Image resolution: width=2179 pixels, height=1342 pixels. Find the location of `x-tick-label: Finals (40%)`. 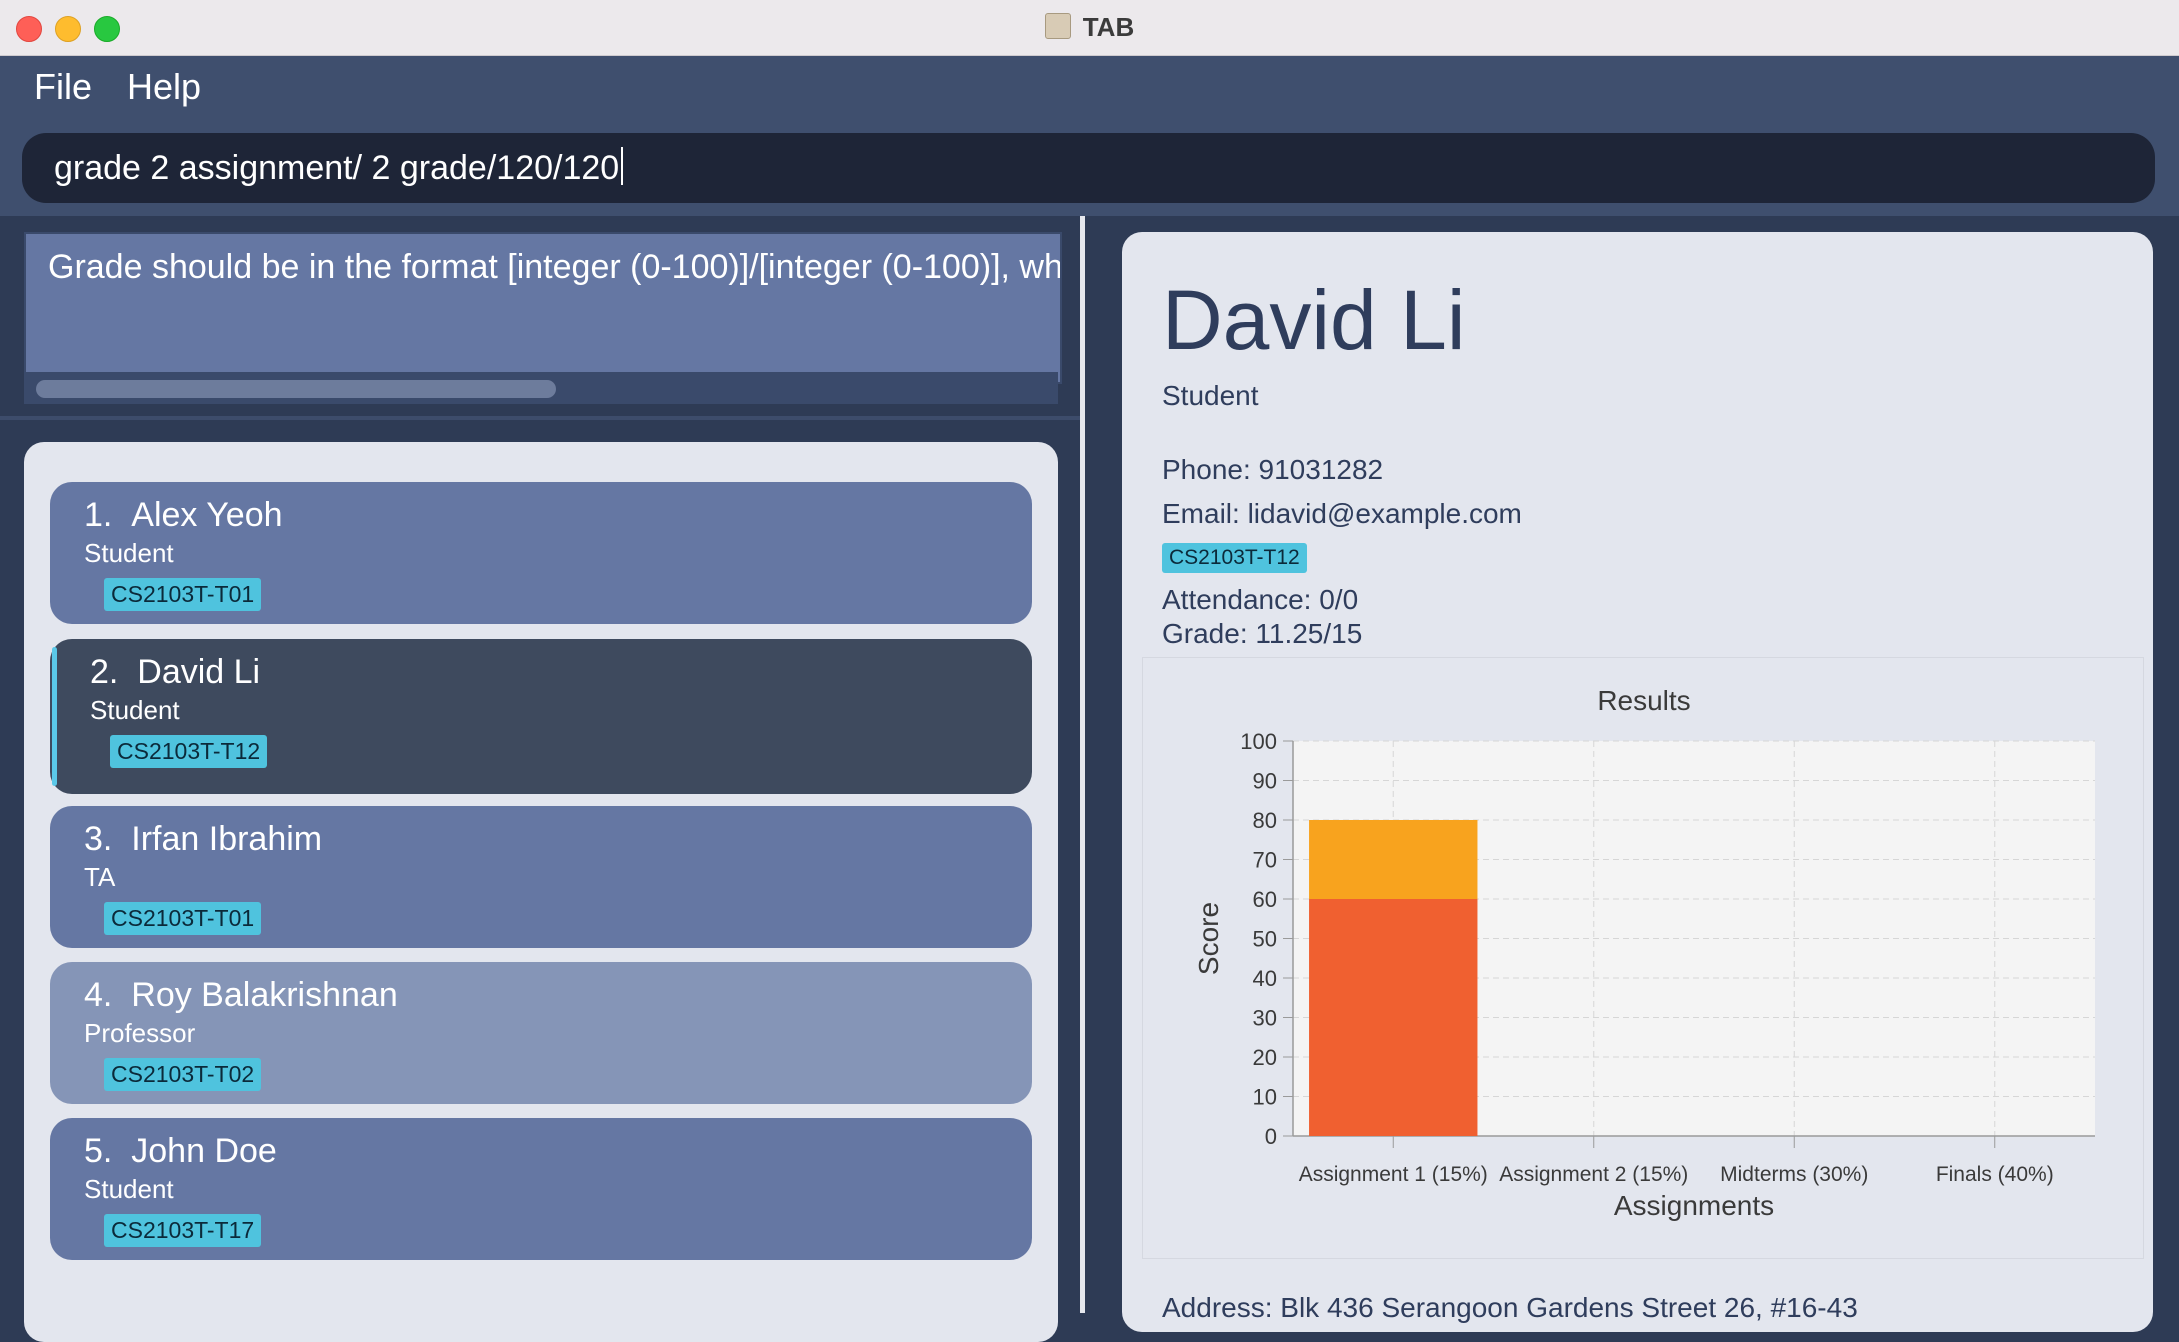

x-tick-label: Finals (40%) is located at coordinates (1995, 1174).